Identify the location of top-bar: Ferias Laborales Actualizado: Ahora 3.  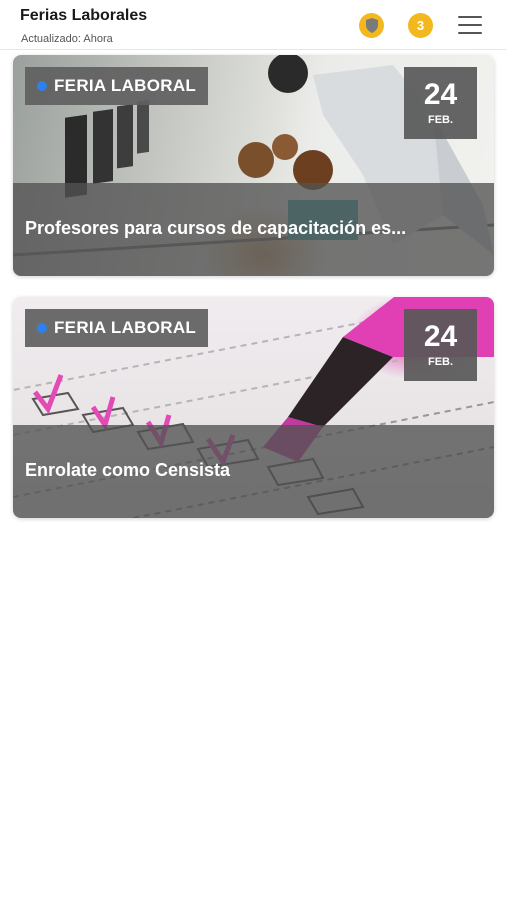
(253, 25).